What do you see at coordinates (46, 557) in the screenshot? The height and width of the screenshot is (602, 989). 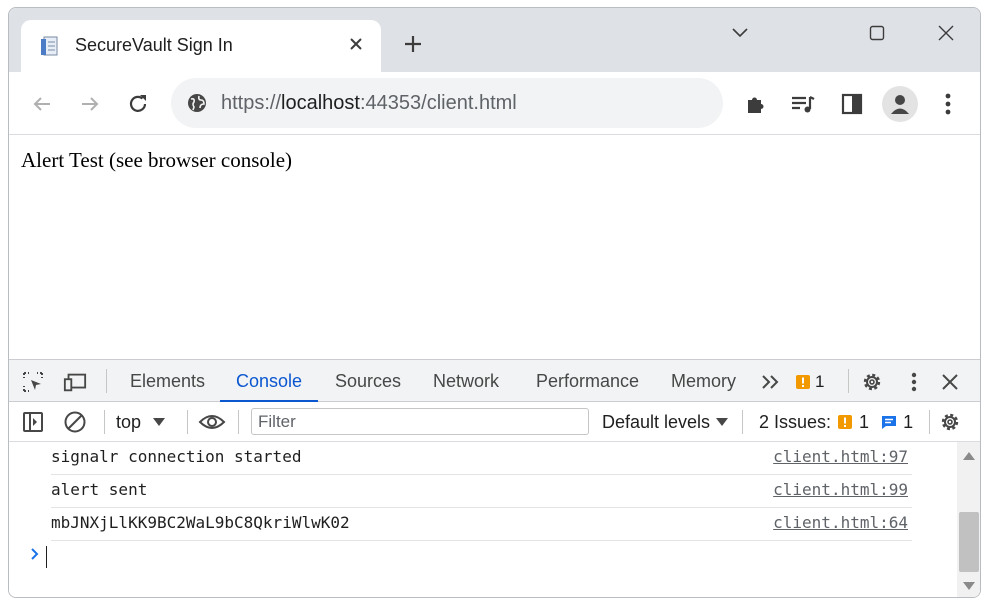 I see `console-prompt-input` at bounding box center [46, 557].